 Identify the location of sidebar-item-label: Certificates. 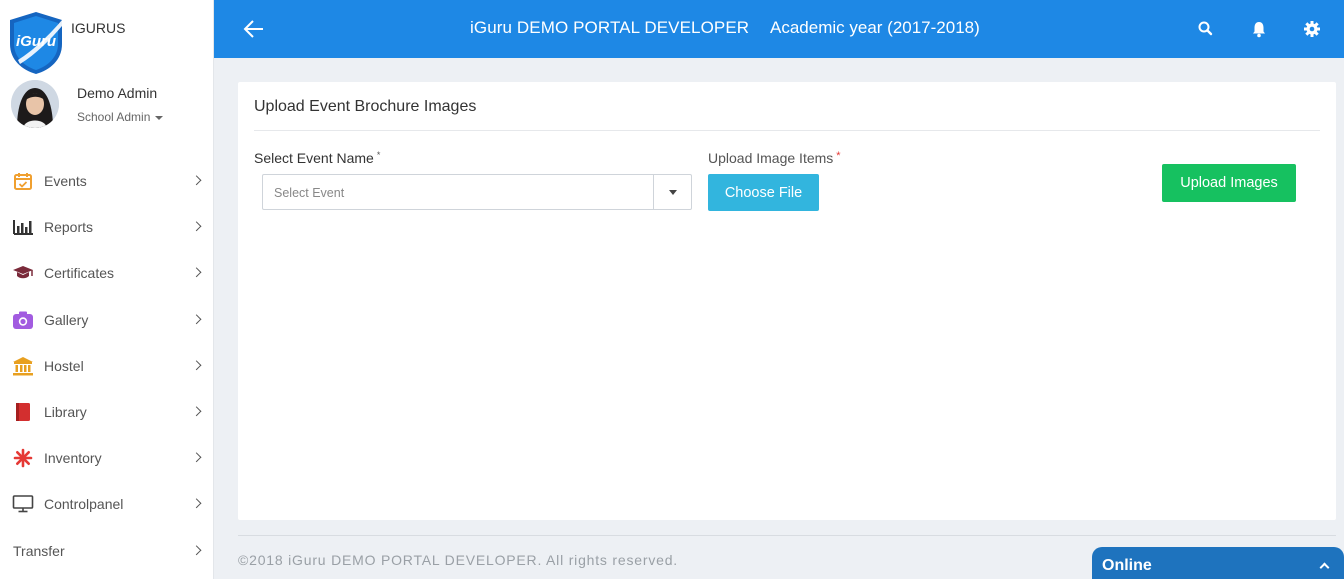
(79, 273).